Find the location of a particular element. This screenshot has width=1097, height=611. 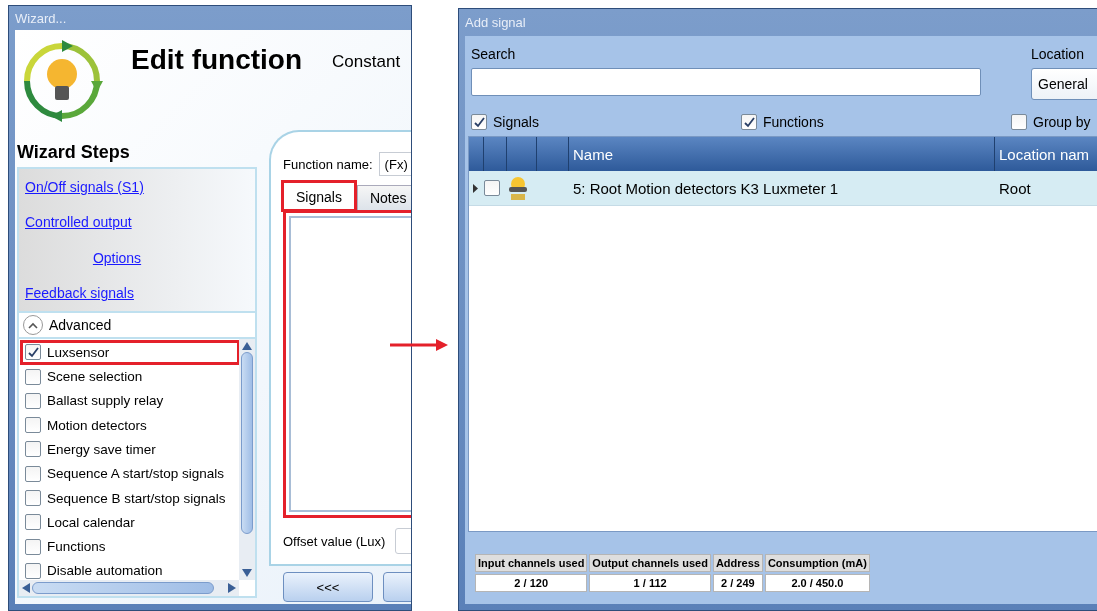

chevron-up-icon is located at coordinates (33, 325).